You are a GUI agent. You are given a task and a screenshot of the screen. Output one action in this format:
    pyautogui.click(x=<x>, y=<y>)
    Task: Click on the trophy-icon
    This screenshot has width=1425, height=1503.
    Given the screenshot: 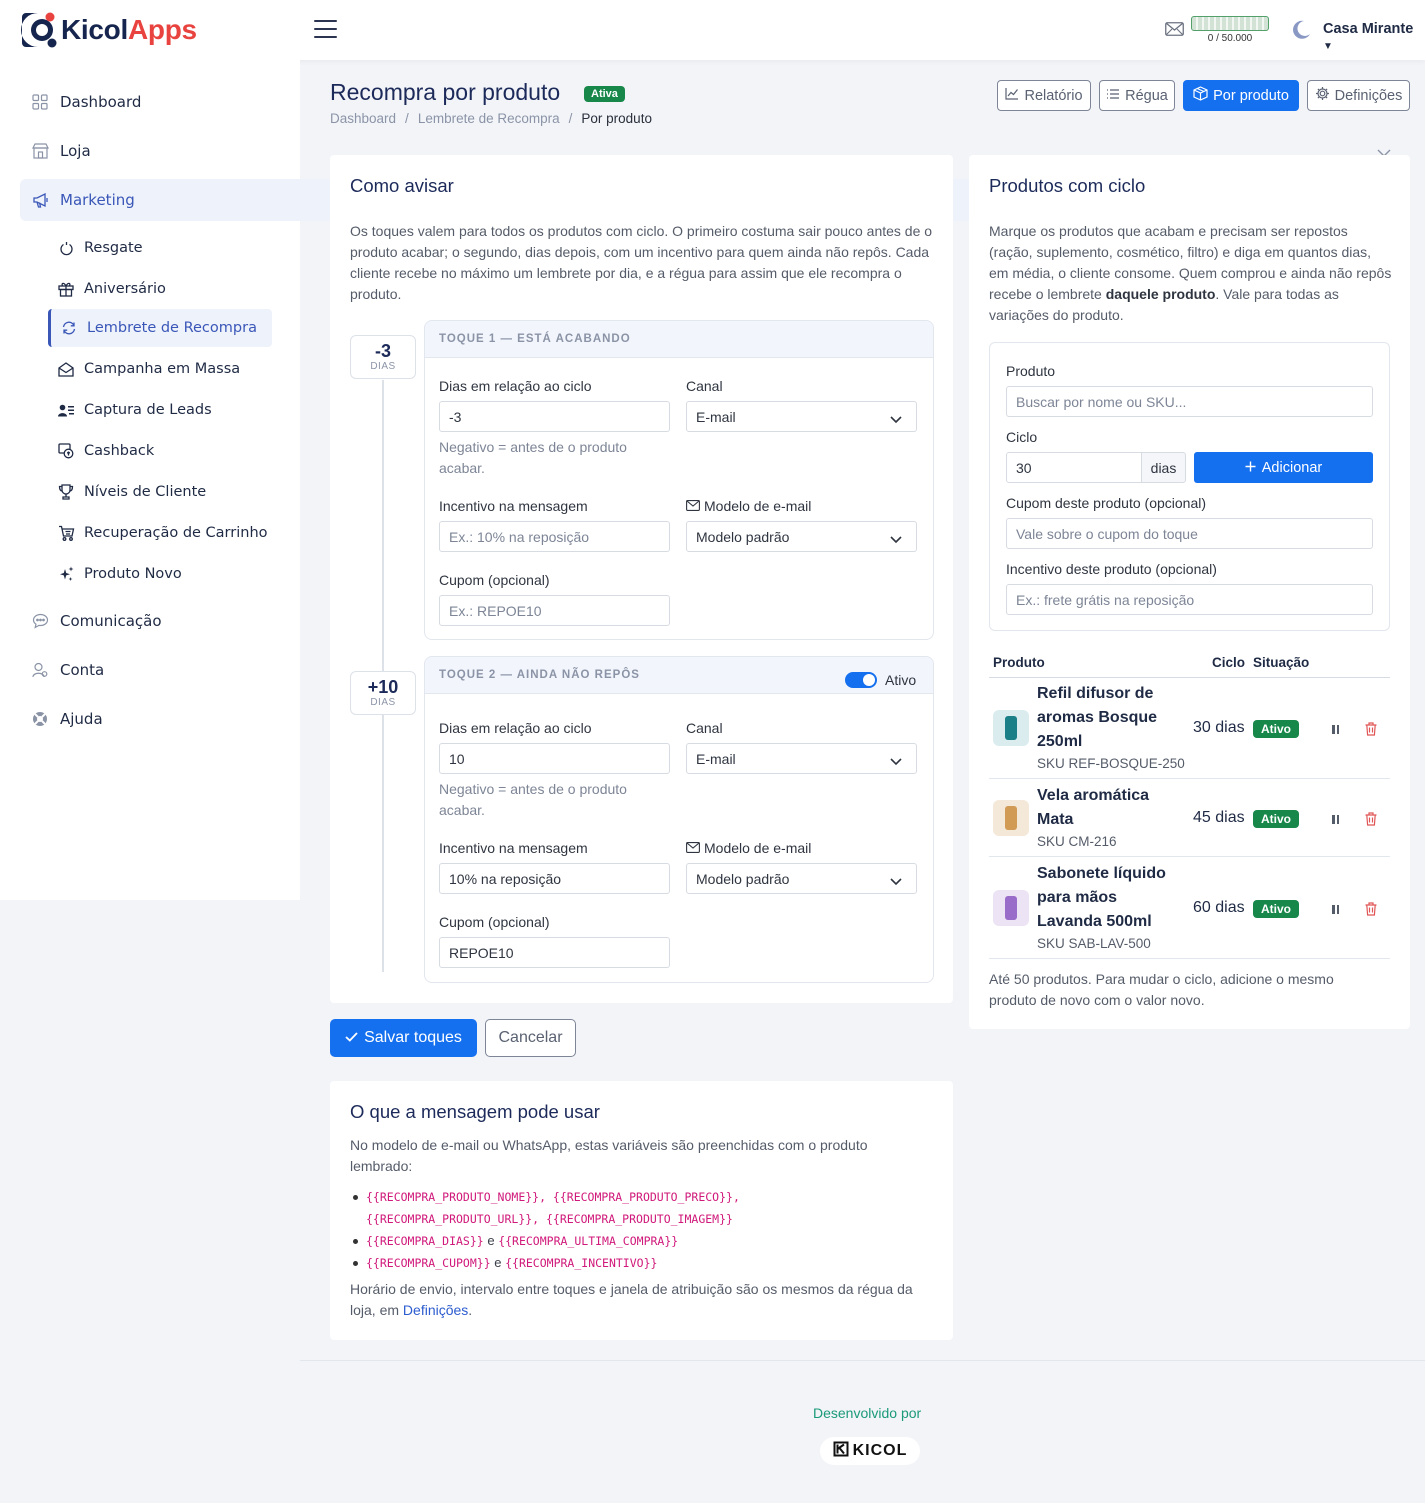 What is the action you would take?
    pyautogui.click(x=66, y=492)
    